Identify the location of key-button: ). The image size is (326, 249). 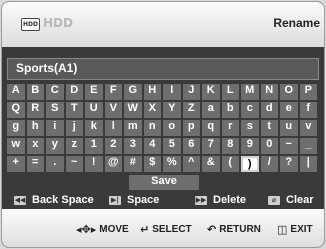
(250, 164).